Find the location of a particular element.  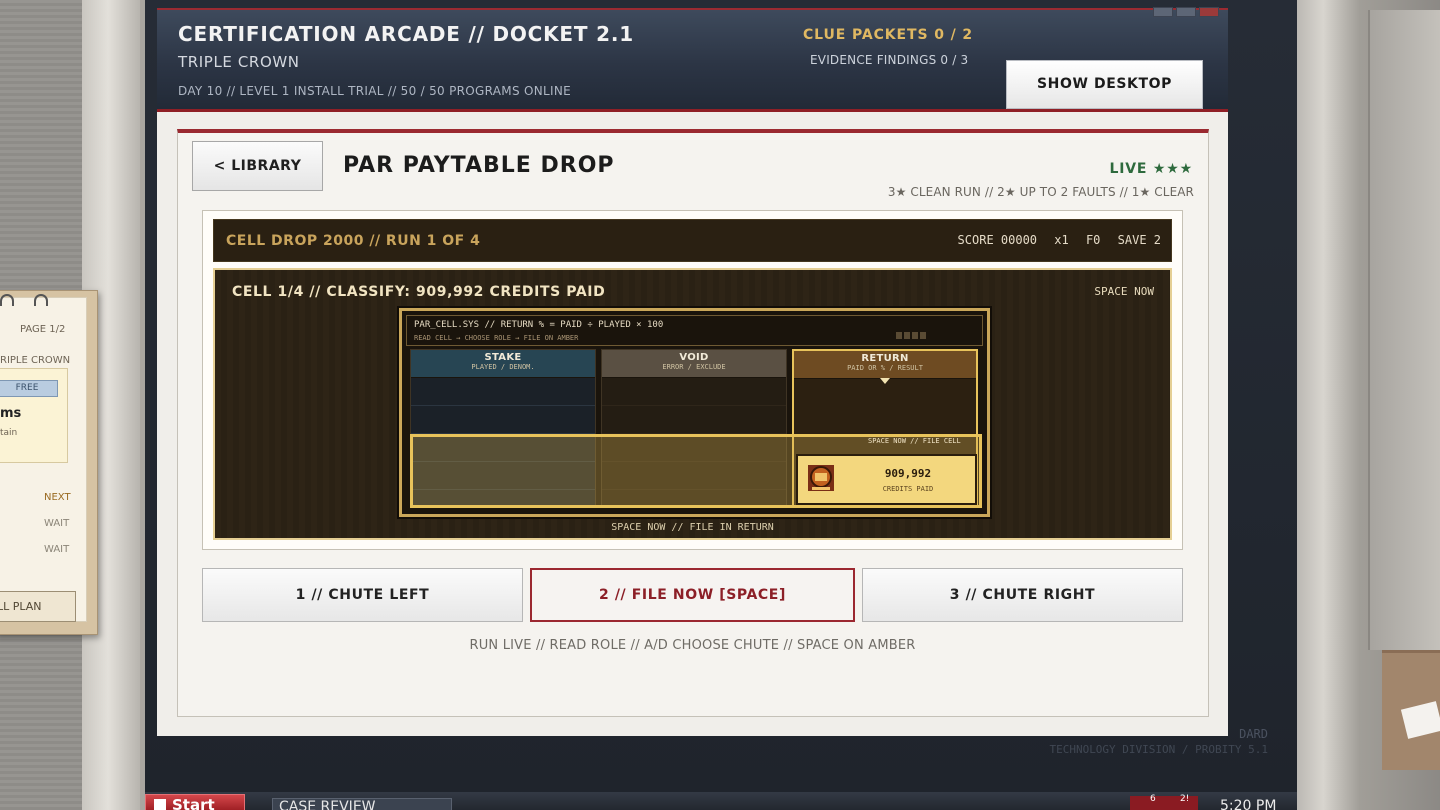

clipboard-row-status: NEXT is located at coordinates (57, 497).